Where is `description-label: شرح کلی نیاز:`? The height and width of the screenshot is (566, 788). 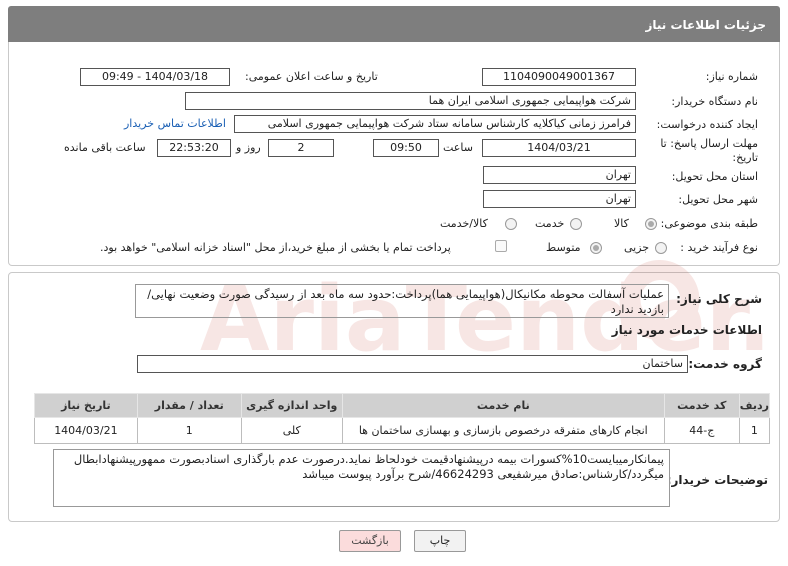 description-label: شرح کلی نیاز: is located at coordinates (719, 299).